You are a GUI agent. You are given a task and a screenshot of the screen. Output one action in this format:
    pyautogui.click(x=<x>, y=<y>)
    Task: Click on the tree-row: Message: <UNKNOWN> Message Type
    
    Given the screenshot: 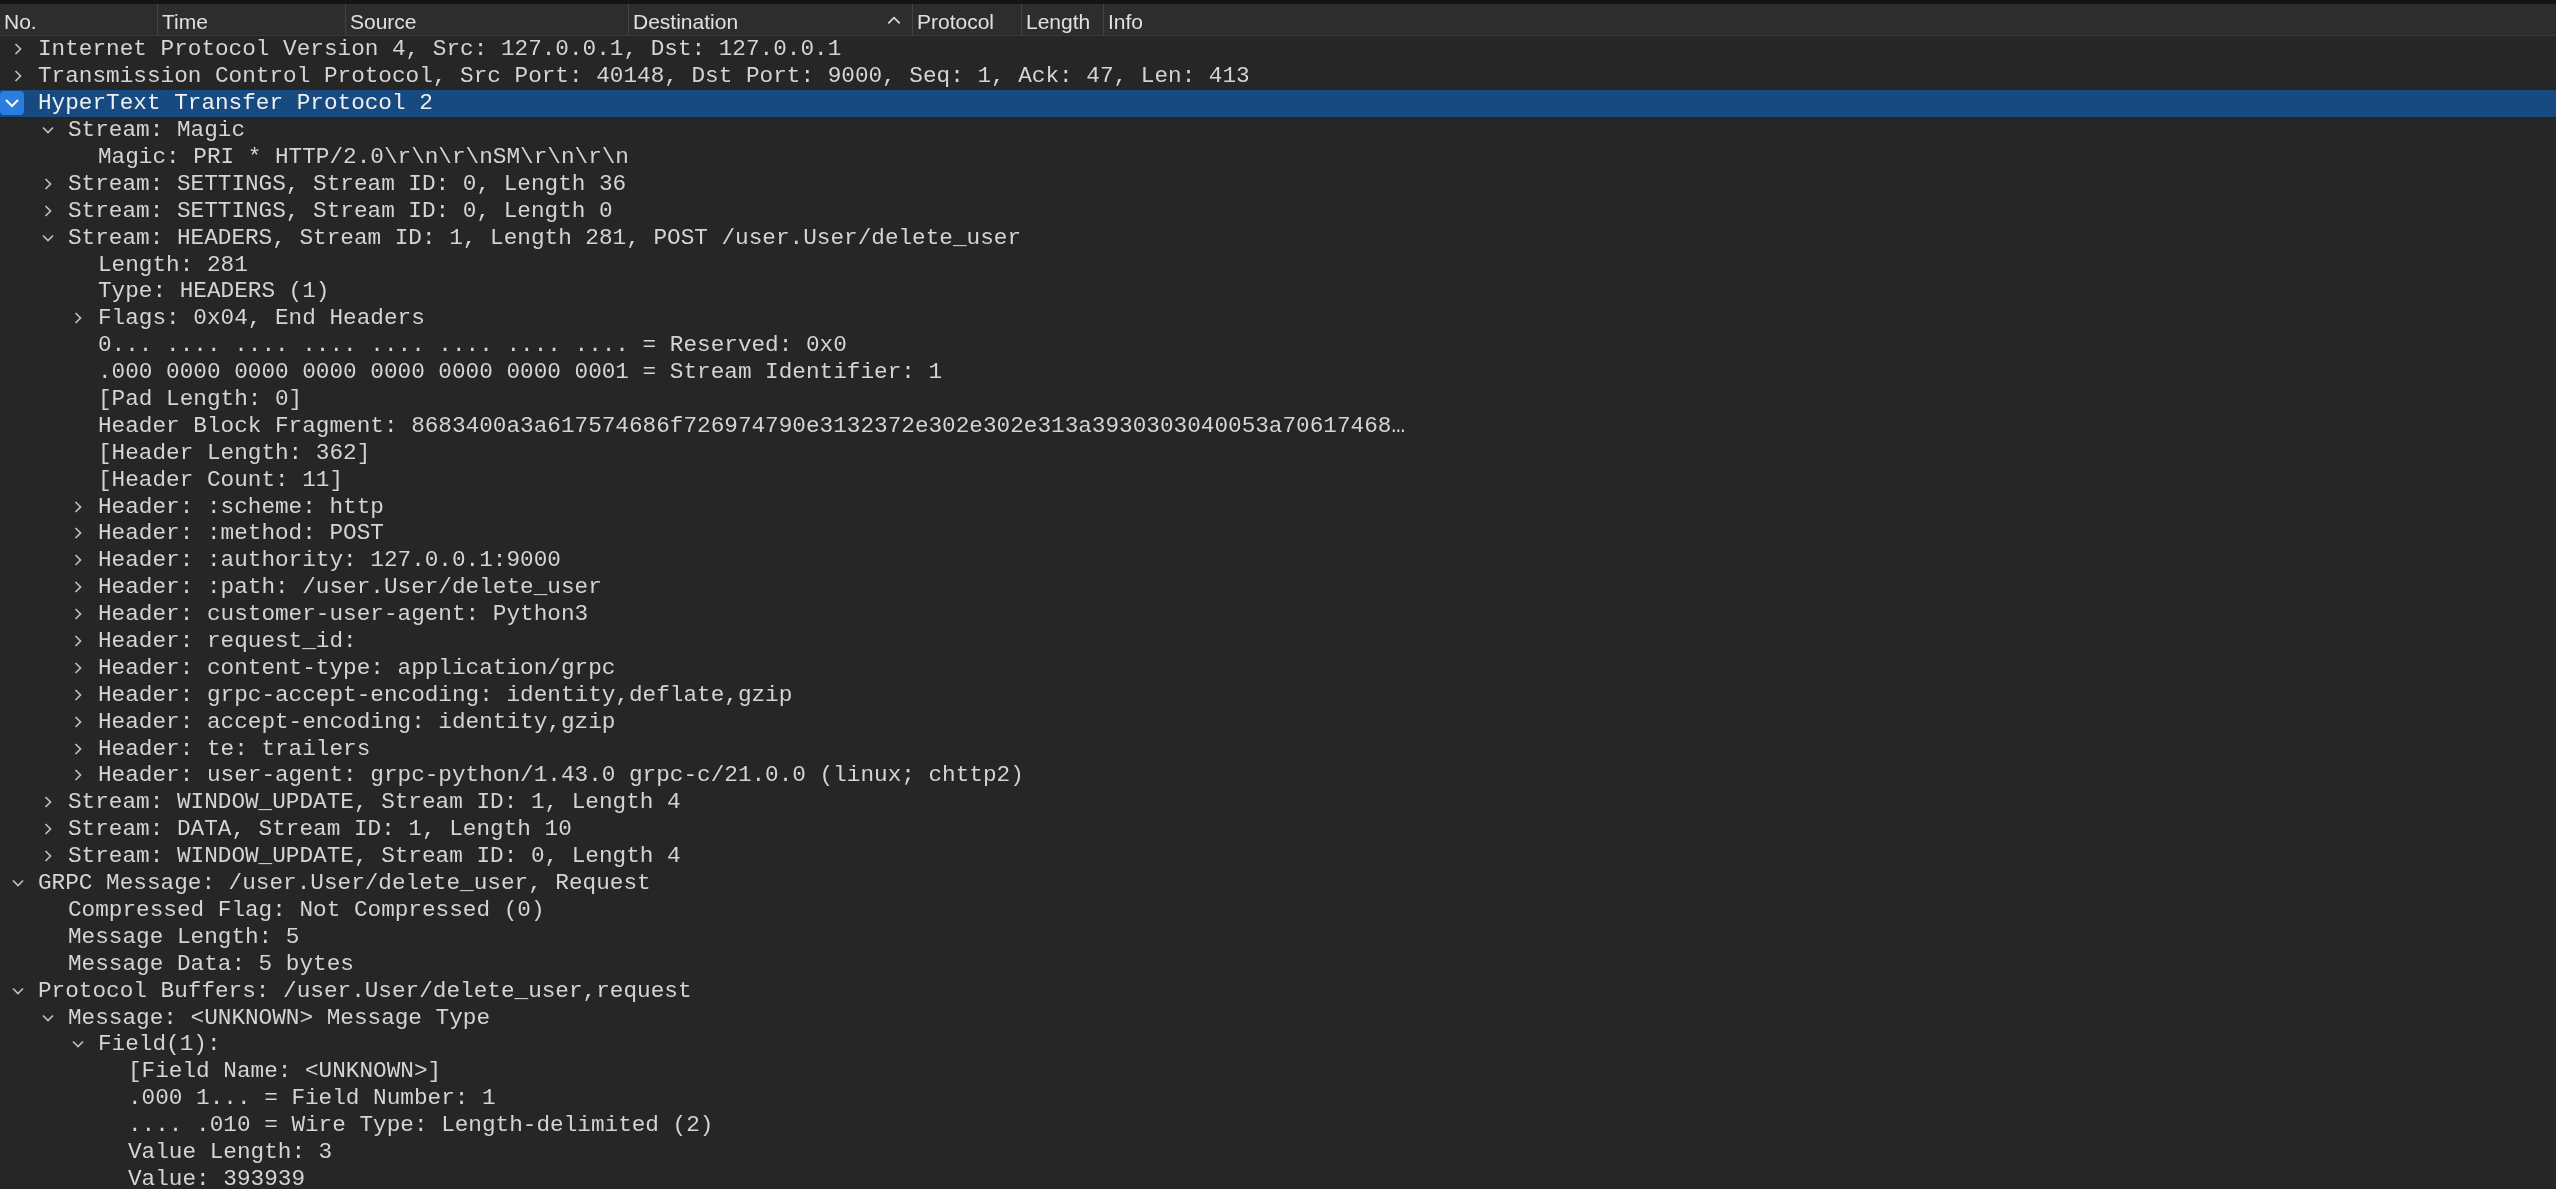 What is the action you would take?
    pyautogui.click(x=1278, y=1017)
    